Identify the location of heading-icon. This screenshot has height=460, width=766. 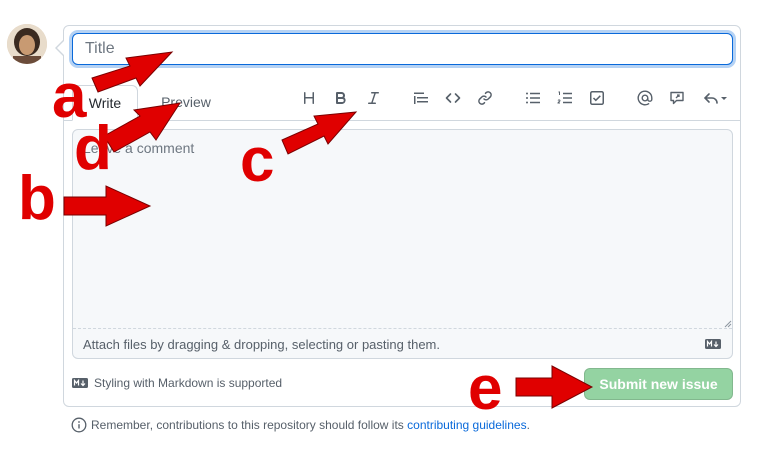
(309, 98).